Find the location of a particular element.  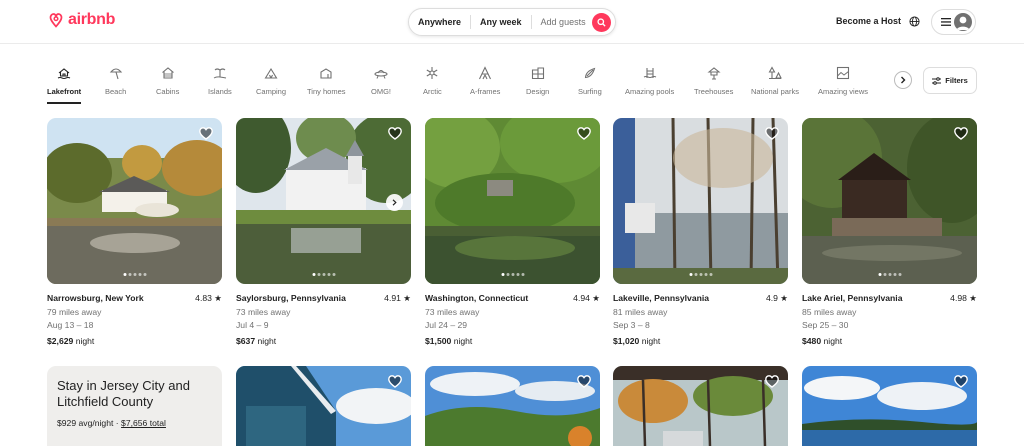

tent-icon is located at coordinates (271, 73).